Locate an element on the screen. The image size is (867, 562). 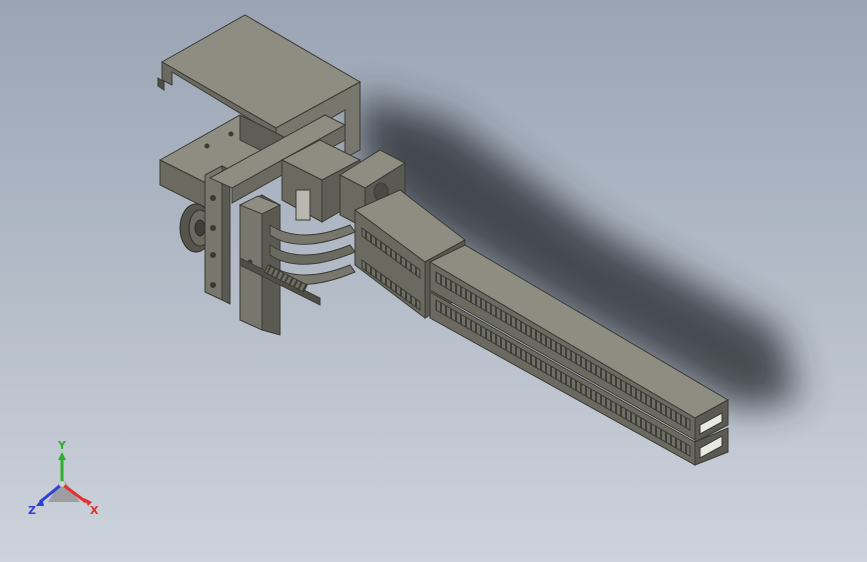
orientation-triad: Y X Z is located at coordinates (68, 485).